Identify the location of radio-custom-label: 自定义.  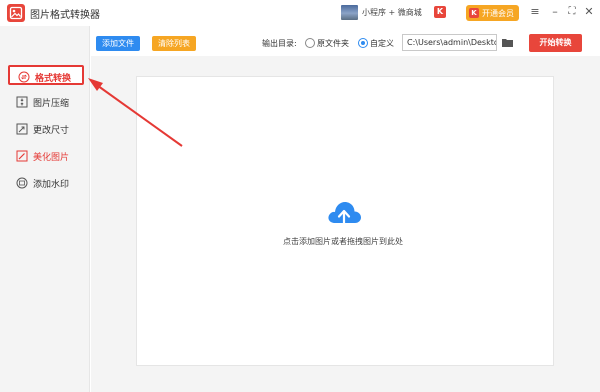
(382, 43).